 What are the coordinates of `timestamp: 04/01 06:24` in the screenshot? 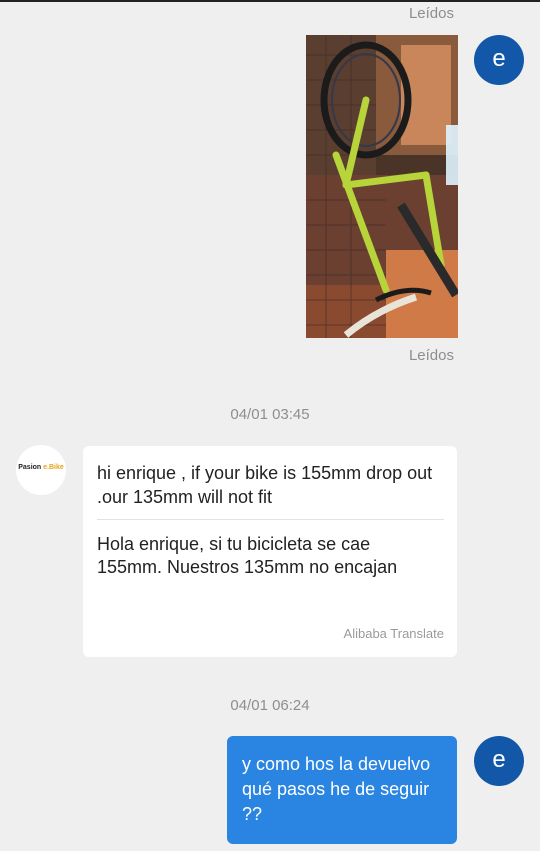 It's located at (270, 705).